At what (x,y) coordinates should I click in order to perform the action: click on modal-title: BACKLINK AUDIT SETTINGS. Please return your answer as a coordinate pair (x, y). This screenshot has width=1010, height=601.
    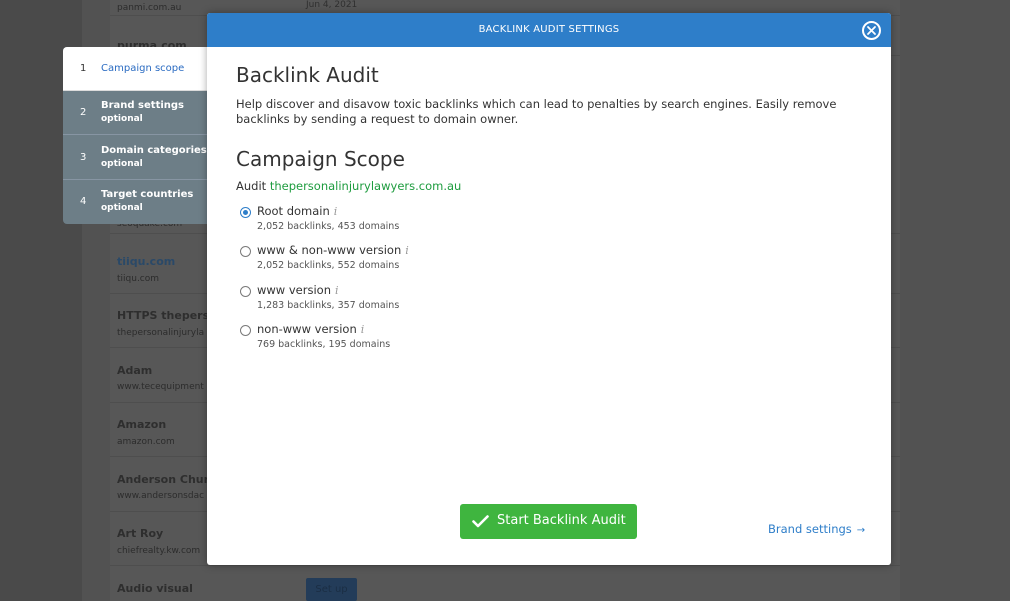
    Looking at the image, I should click on (549, 29).